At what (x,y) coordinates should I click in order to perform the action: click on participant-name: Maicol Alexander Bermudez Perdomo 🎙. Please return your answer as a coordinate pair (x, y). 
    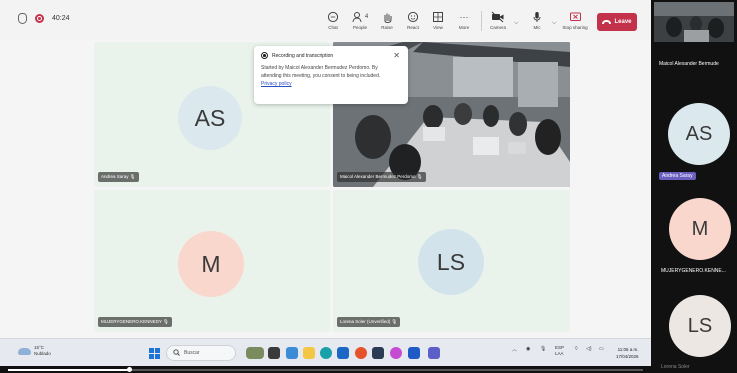
    Looking at the image, I should click on (381, 177).